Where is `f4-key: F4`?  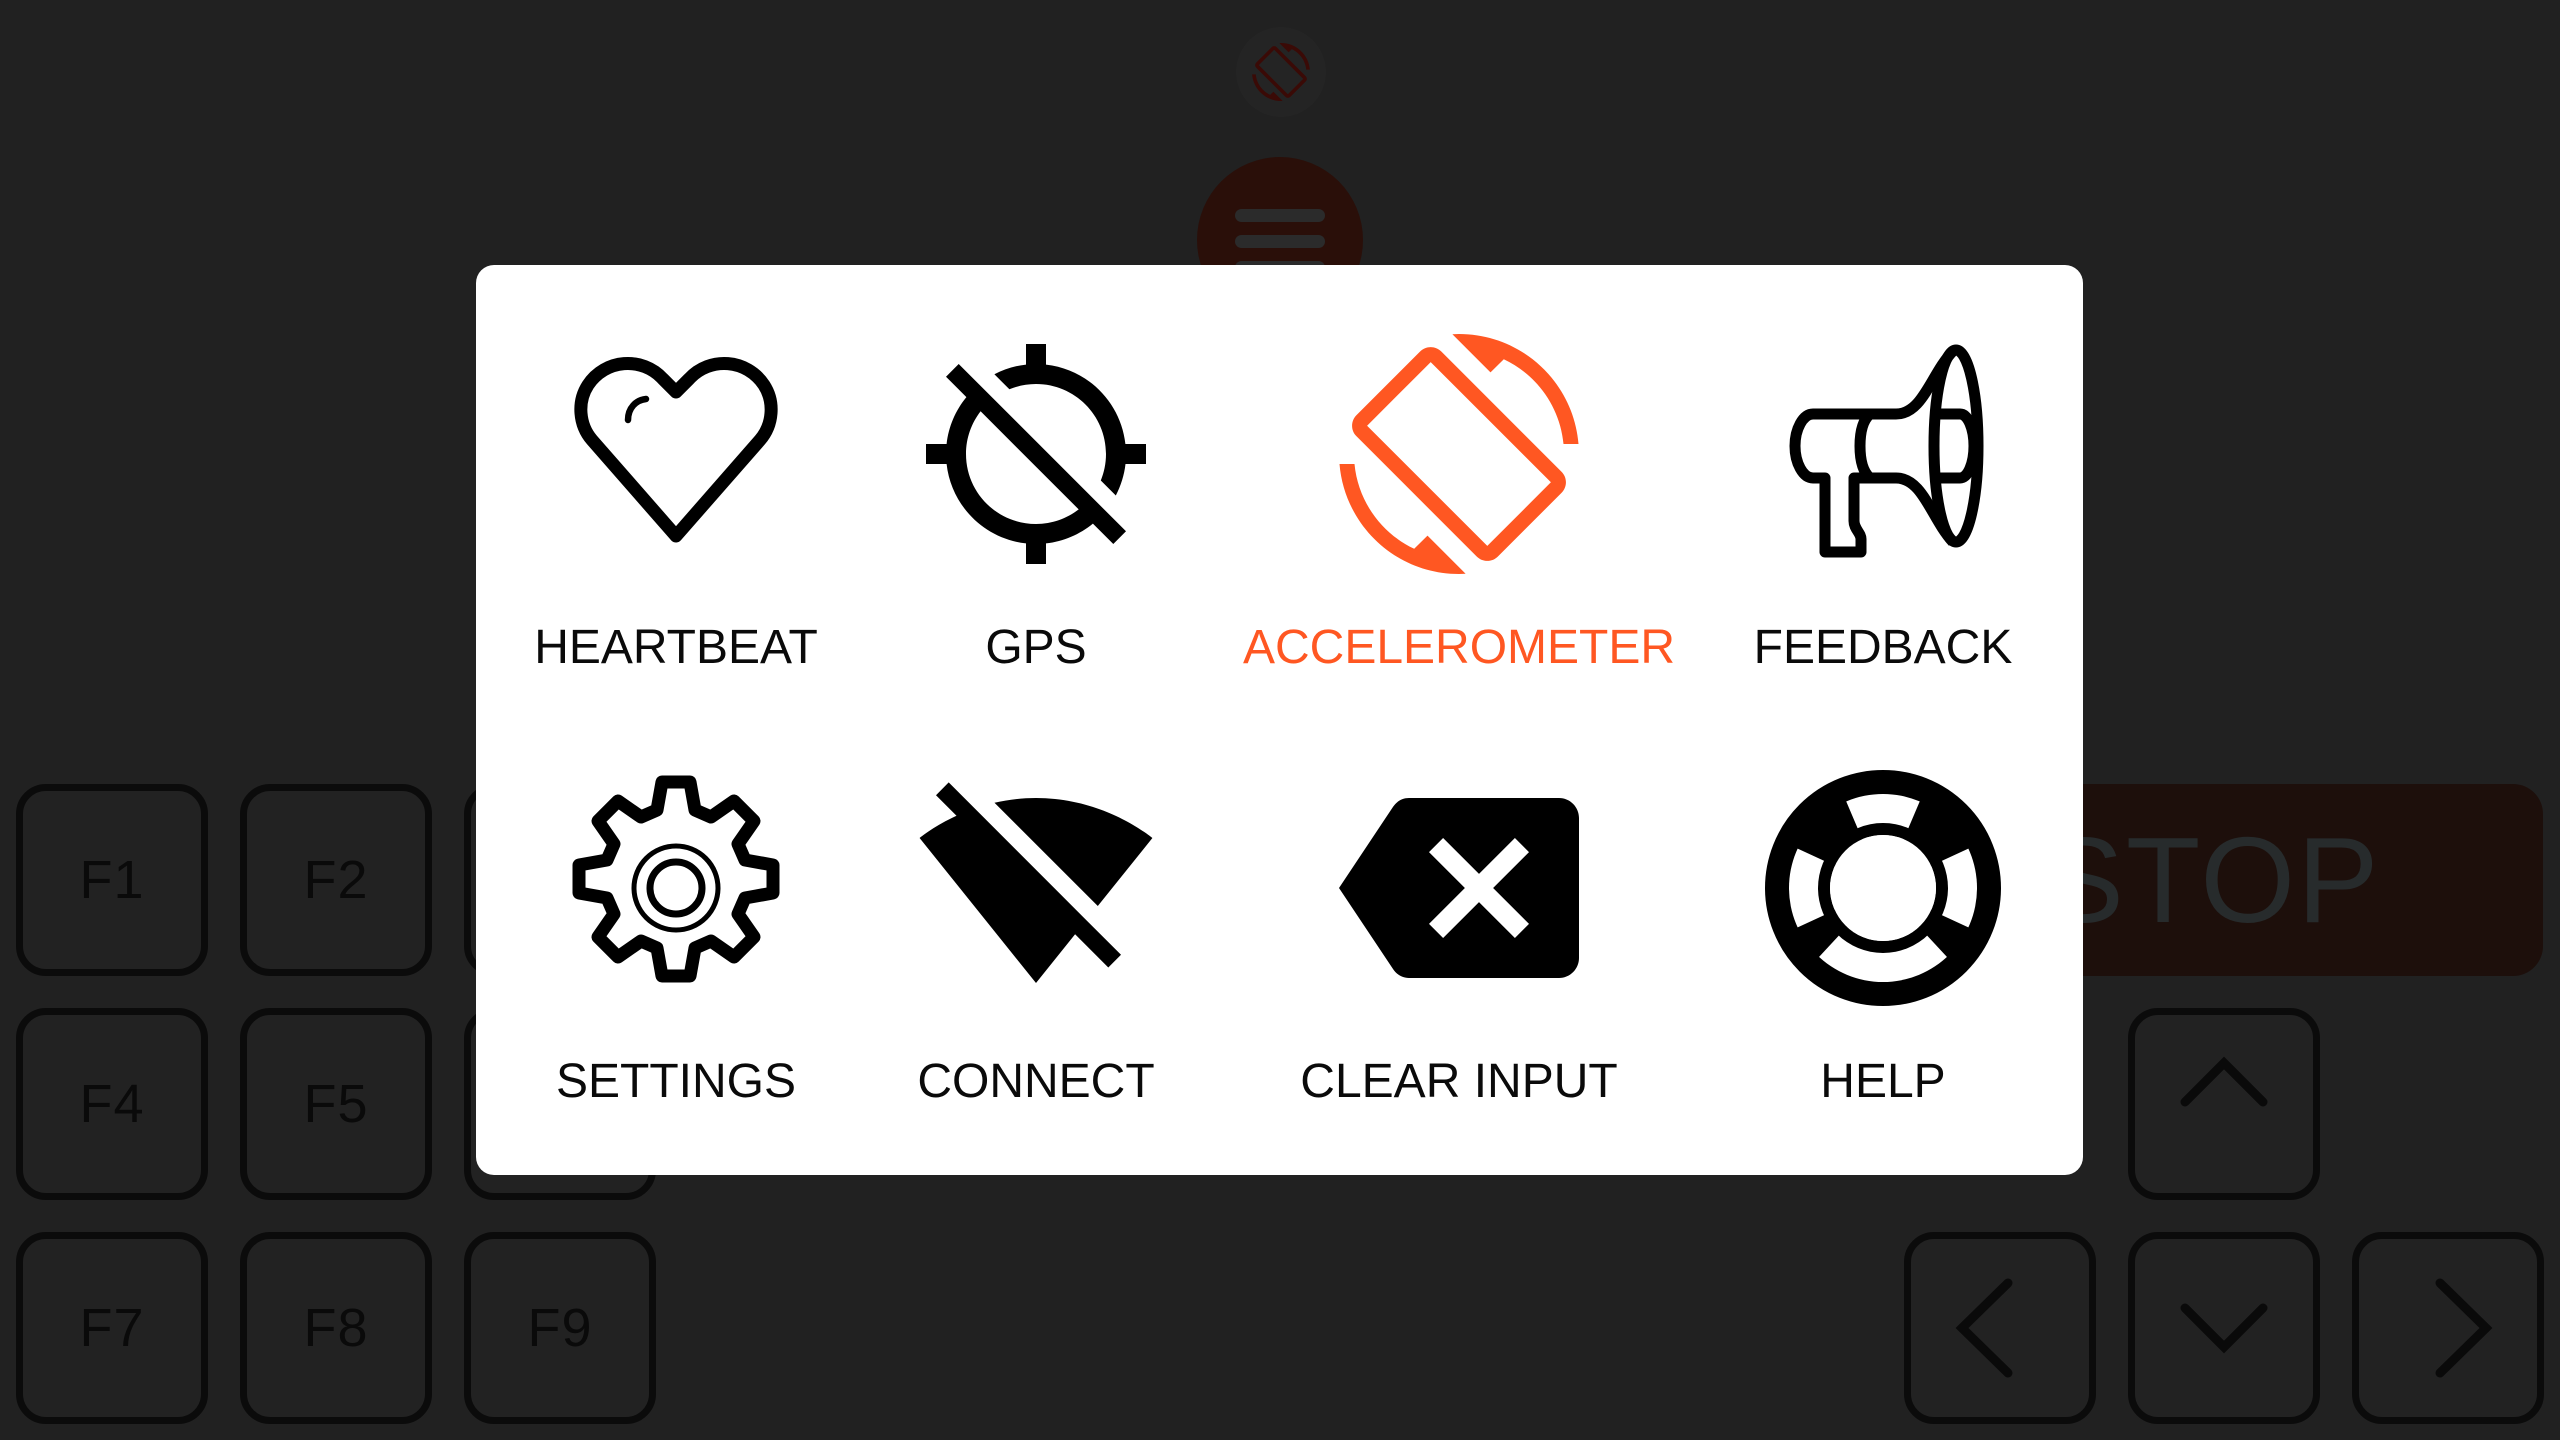
f4-key: F4 is located at coordinates (112, 1104).